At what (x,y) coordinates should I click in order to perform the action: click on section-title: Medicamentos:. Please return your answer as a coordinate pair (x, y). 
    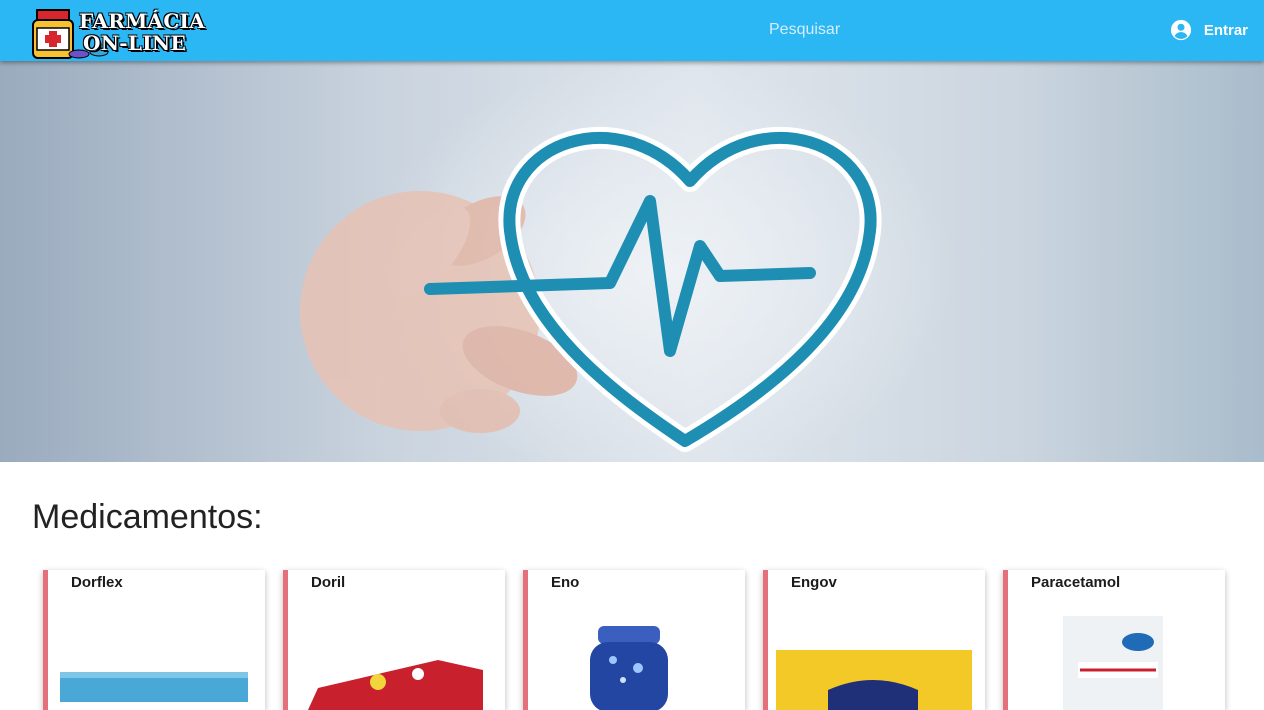
    Looking at the image, I should click on (147, 517).